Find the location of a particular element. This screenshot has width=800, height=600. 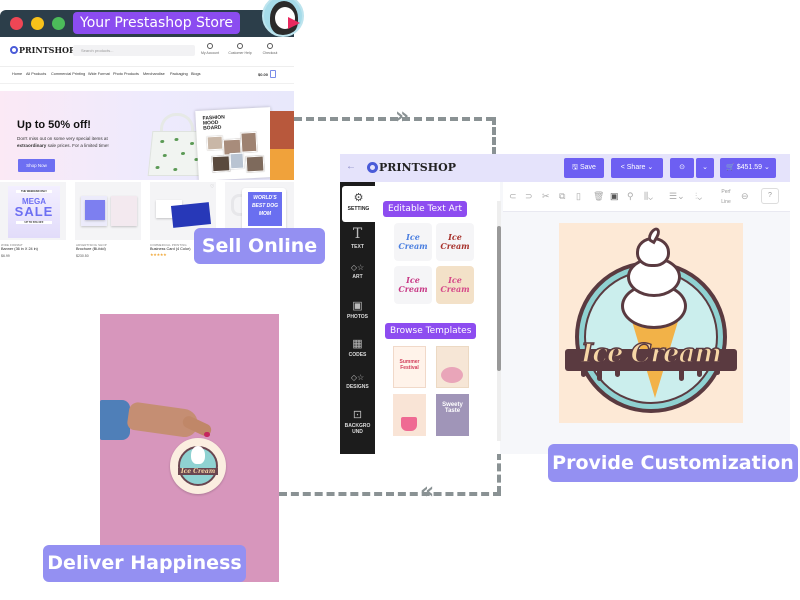

undo-icon: ⊃ is located at coordinates (529, 196).